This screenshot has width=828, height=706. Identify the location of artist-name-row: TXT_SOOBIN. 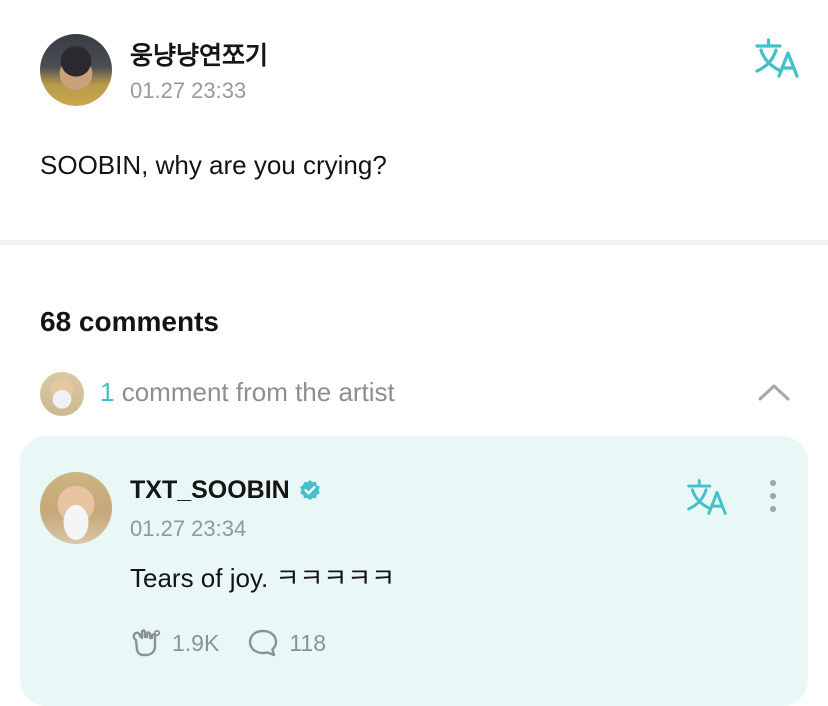
(226, 490).